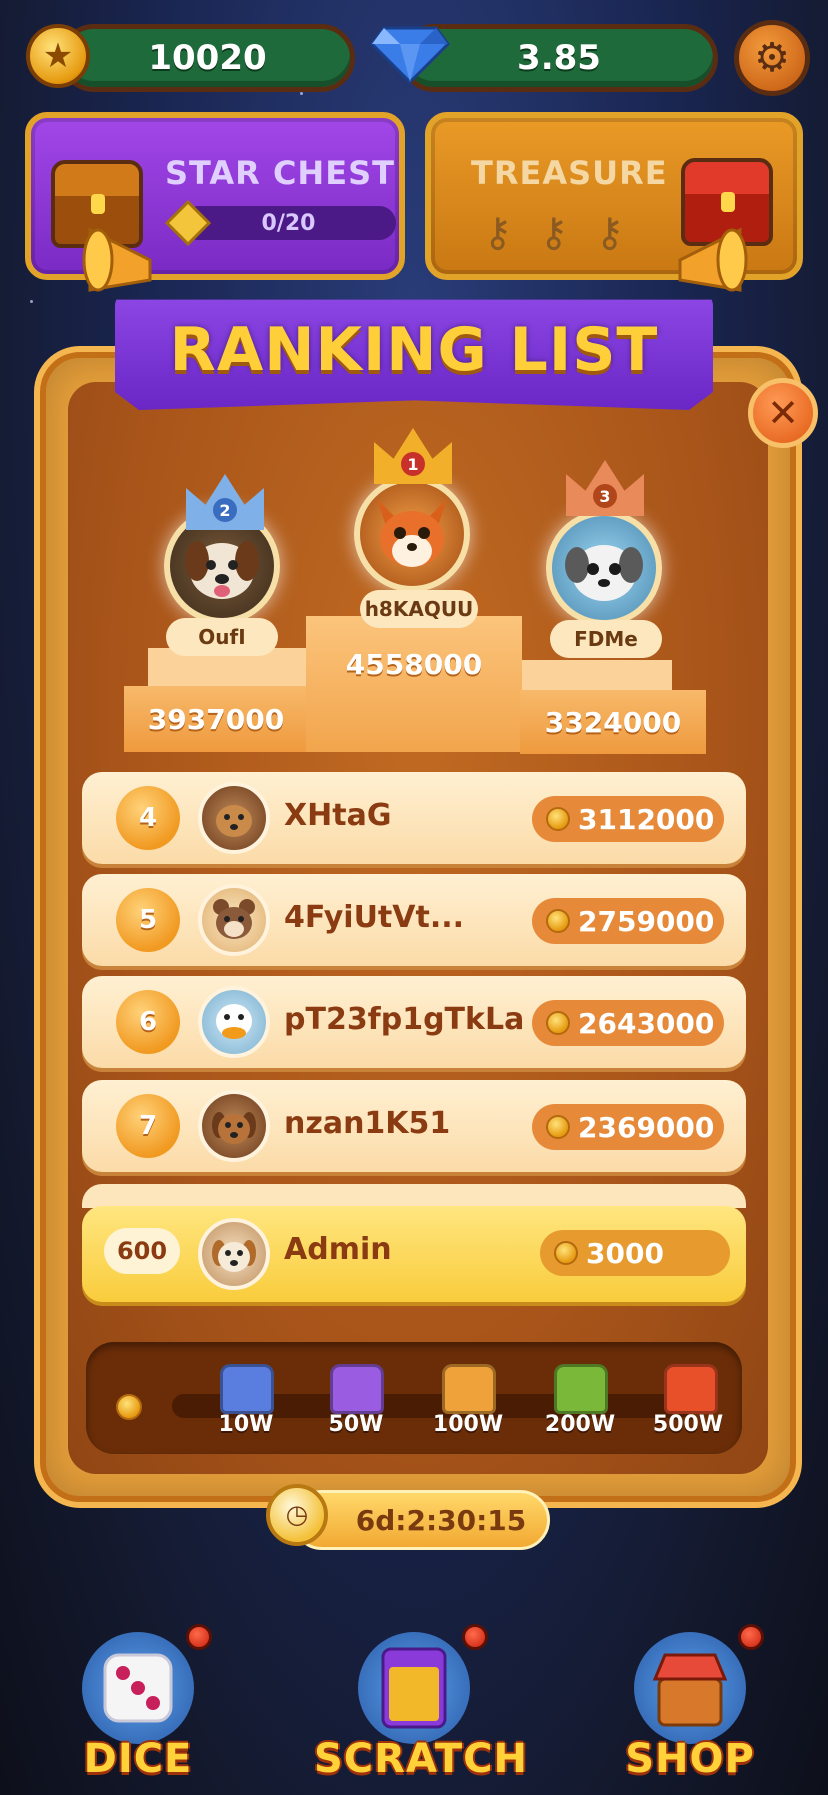 The width and height of the screenshot is (828, 1795). Describe the element at coordinates (772, 58) in the screenshot. I see `gear-icon: ⚙` at that location.